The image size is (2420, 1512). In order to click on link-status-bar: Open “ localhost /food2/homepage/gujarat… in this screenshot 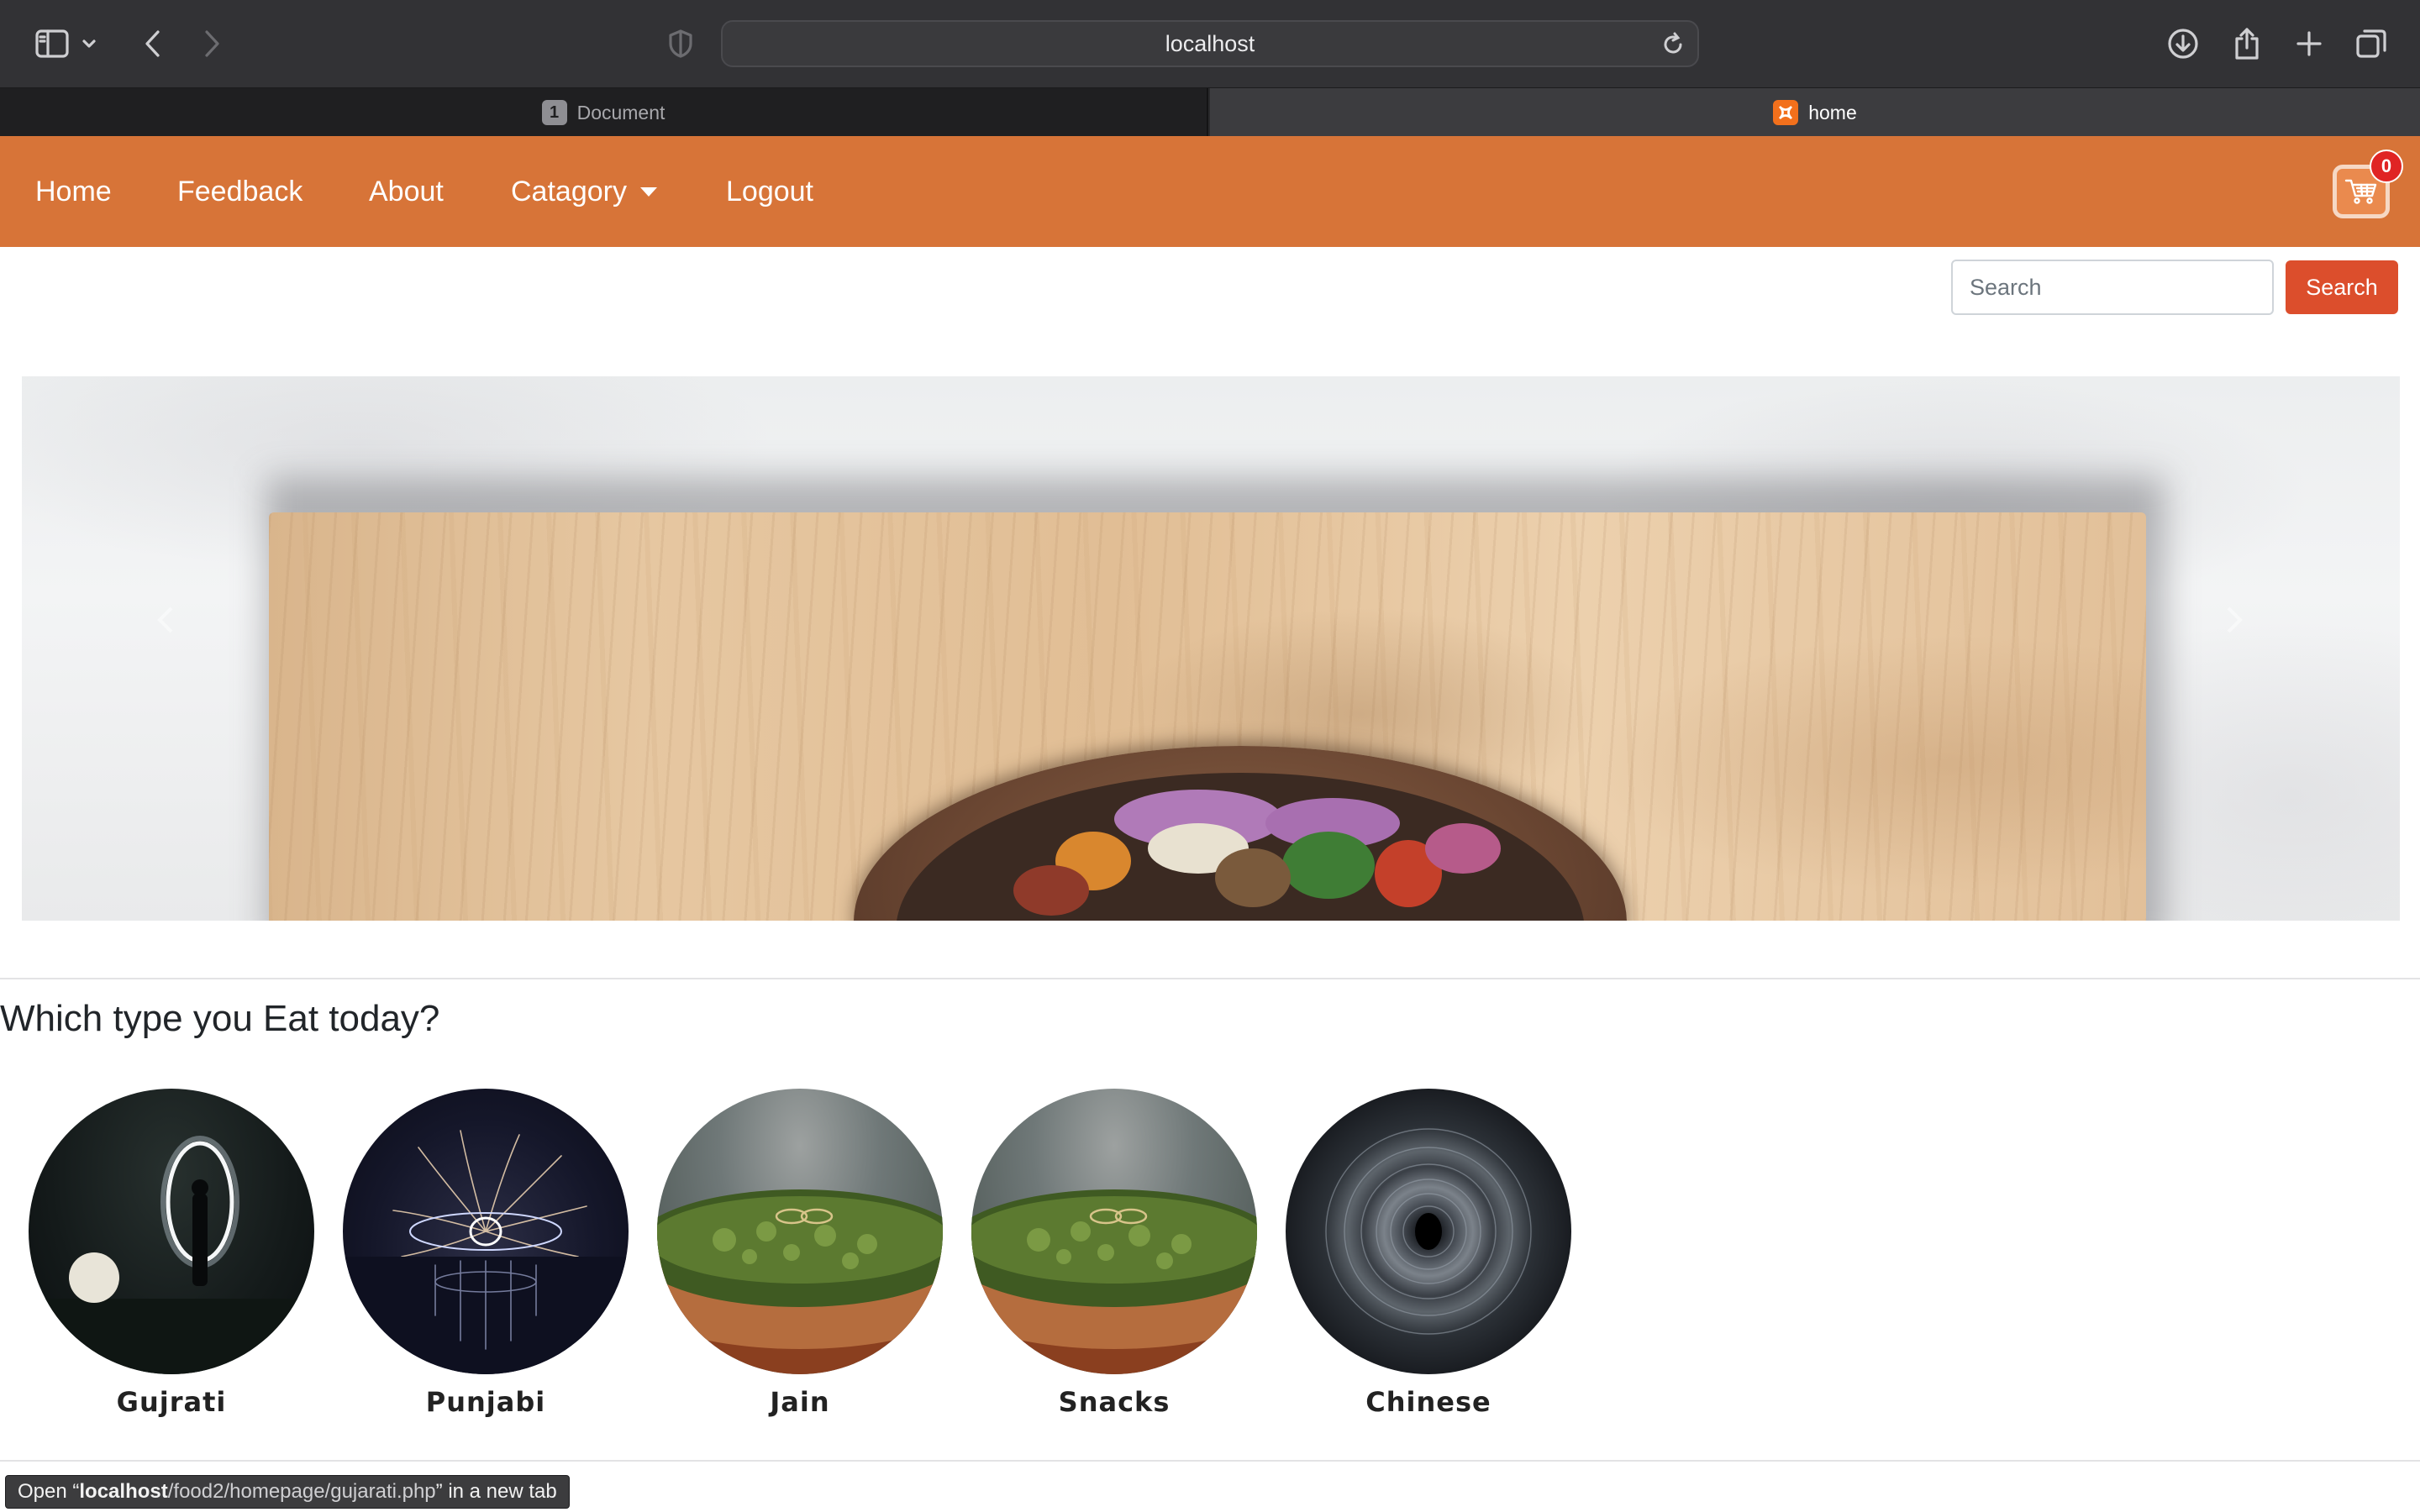, I will do `click(287, 1492)`.